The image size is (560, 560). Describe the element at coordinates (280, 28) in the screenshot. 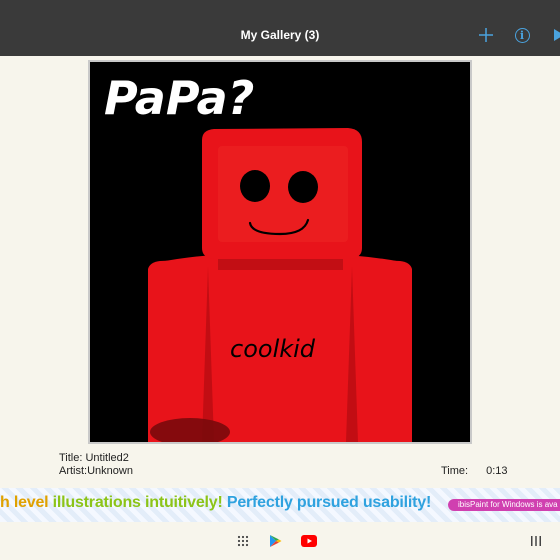

I see `top-bar: My Gallery (3) i` at that location.